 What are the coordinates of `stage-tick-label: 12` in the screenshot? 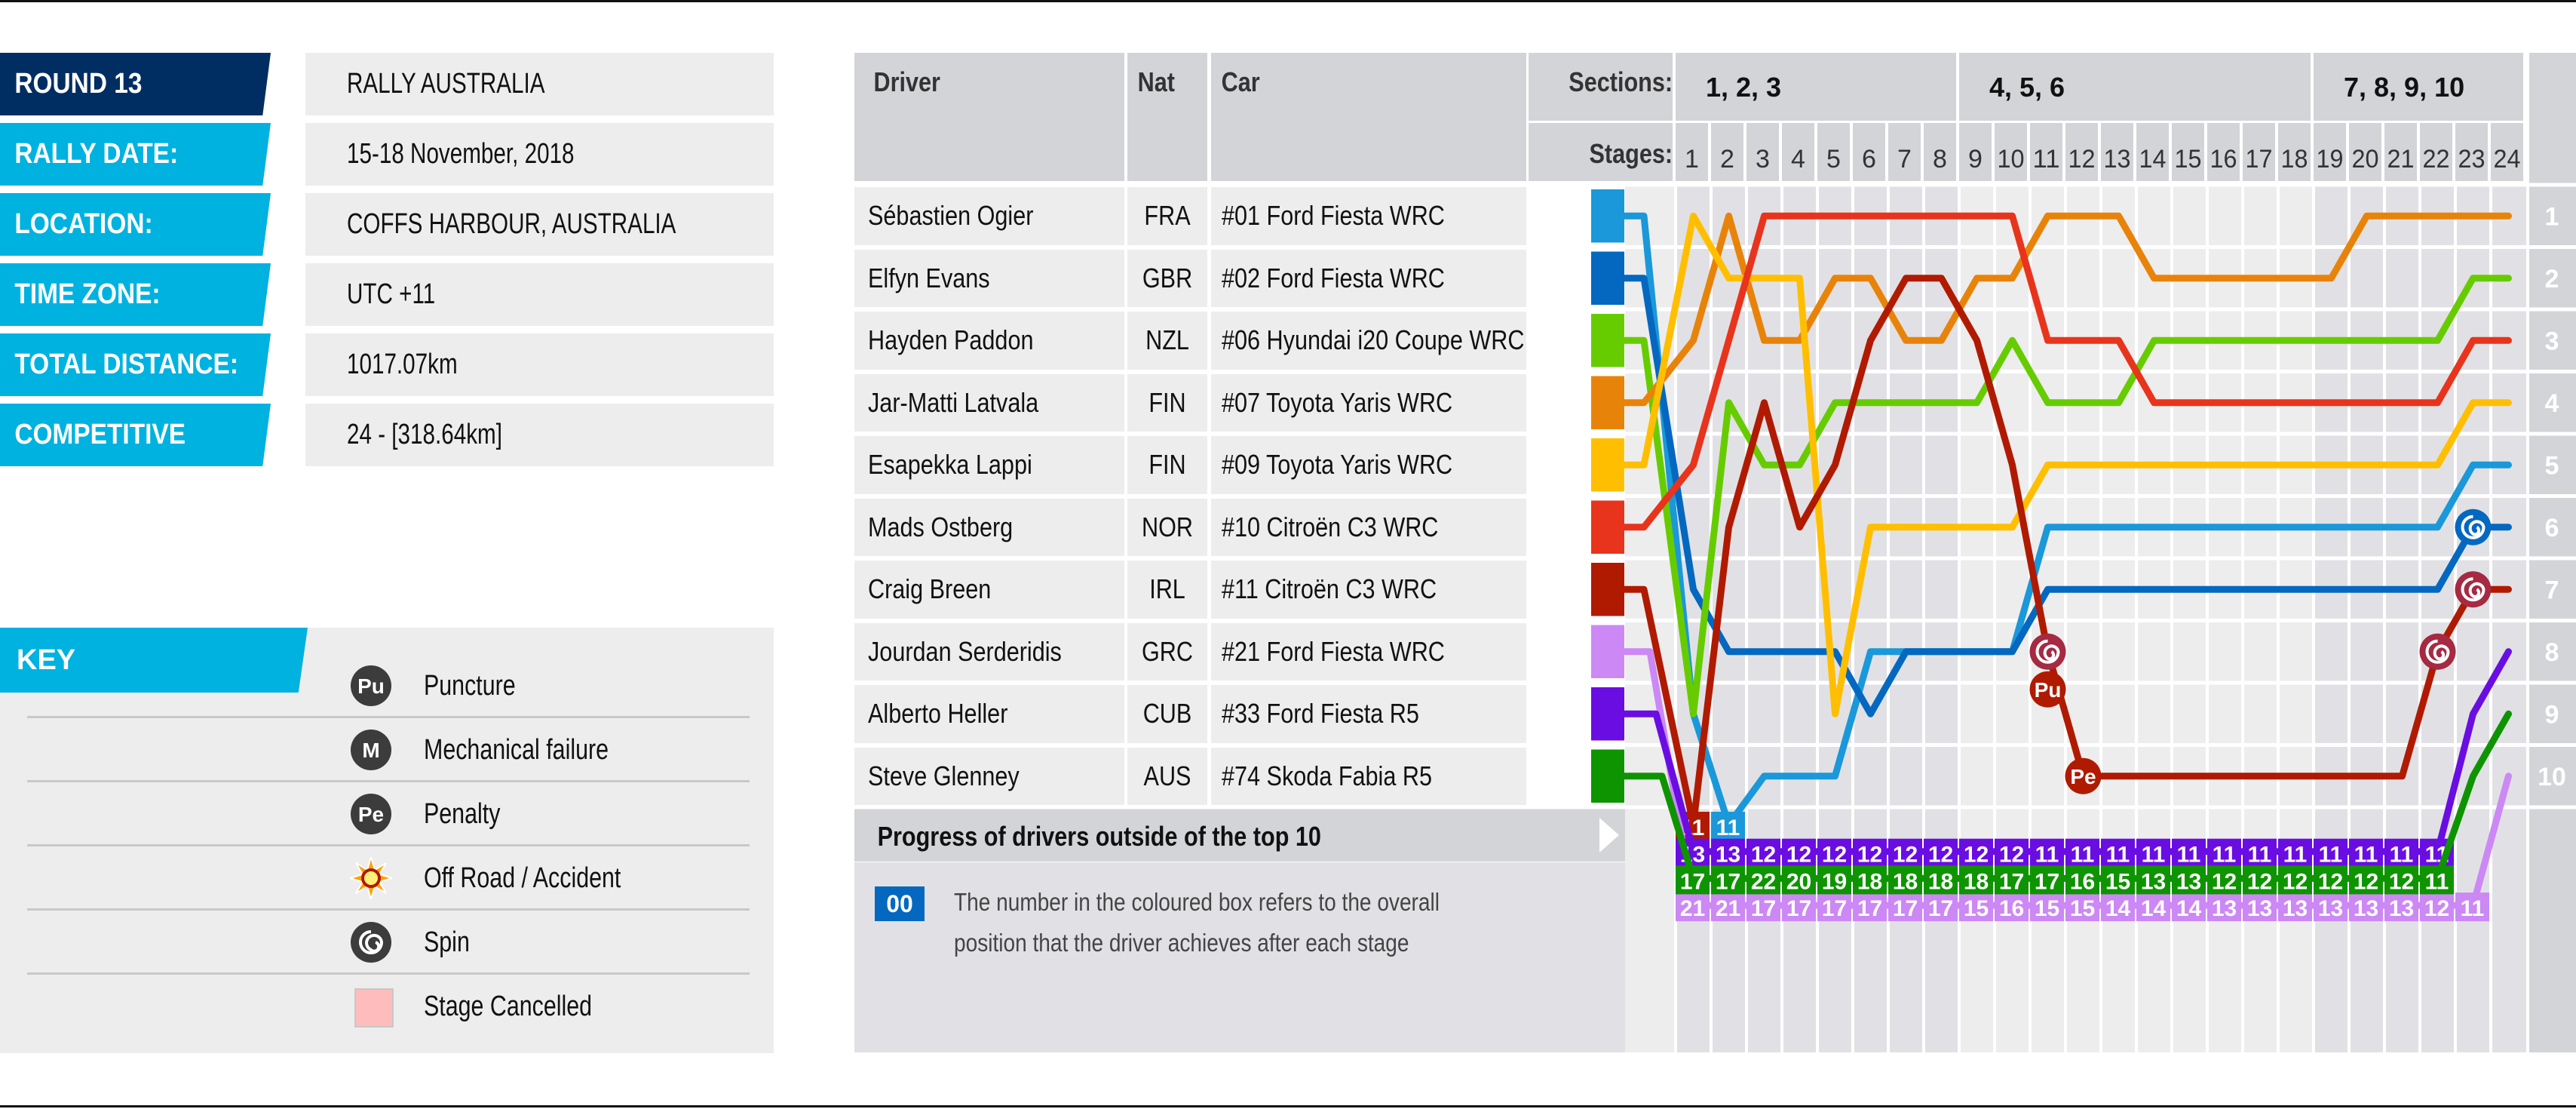 It's located at (2082, 159).